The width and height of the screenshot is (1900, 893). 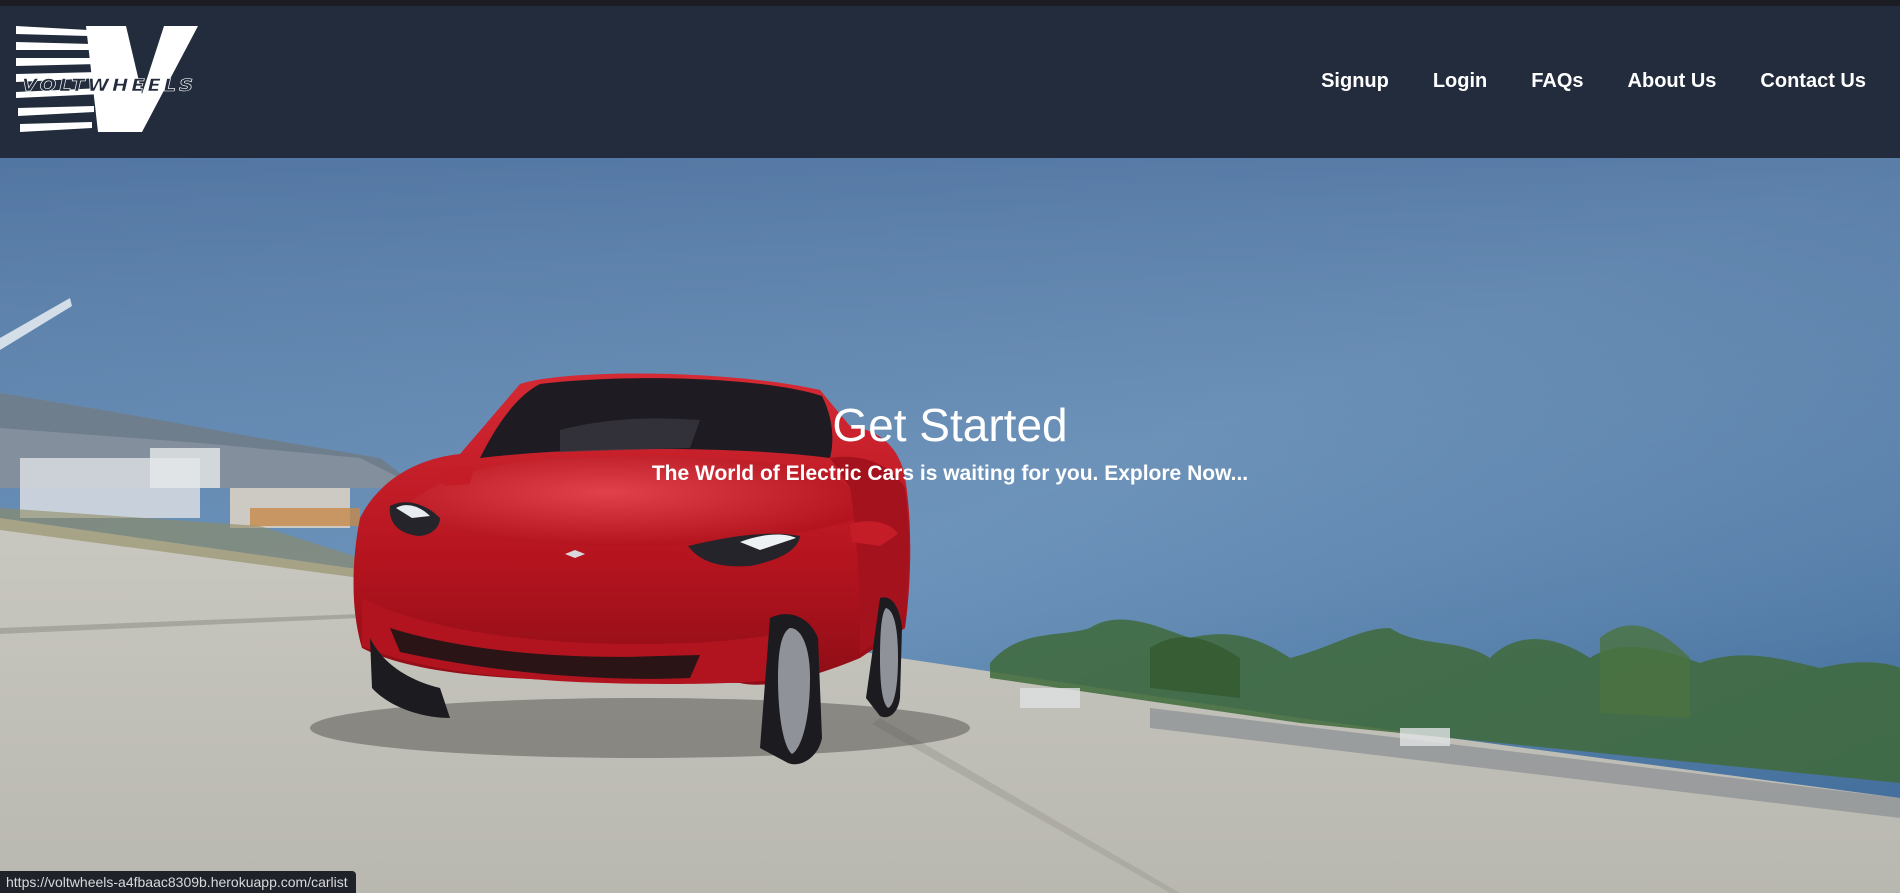 What do you see at coordinates (1557, 81) in the screenshot?
I see `nav-faqs-link: FAQs` at bounding box center [1557, 81].